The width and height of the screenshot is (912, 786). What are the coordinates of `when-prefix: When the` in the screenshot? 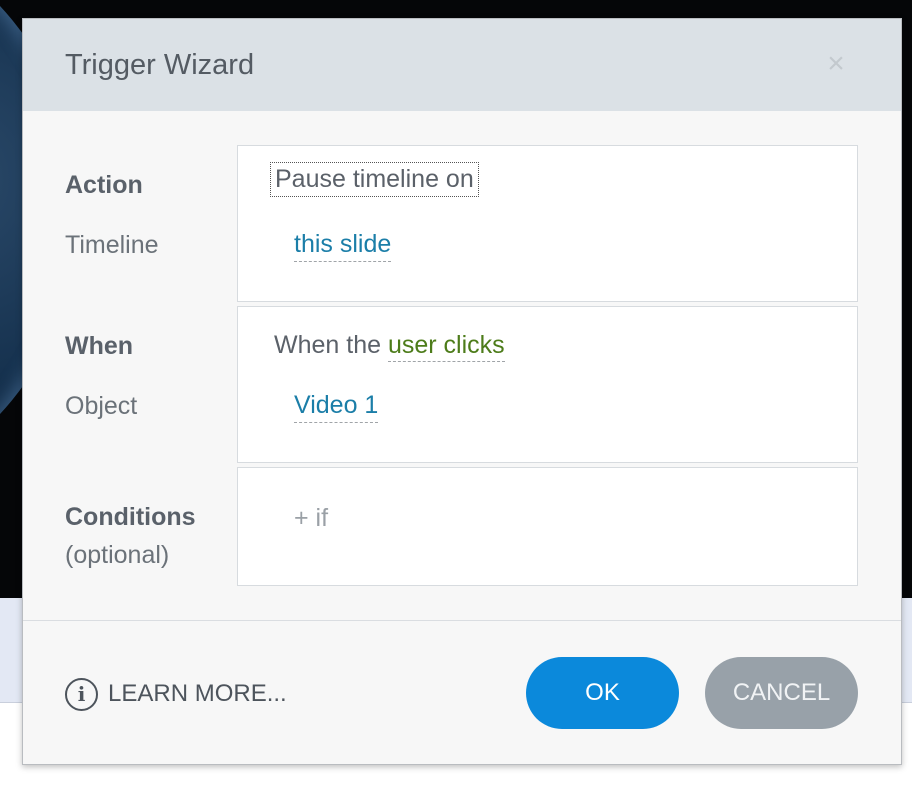 It's located at (328, 345).